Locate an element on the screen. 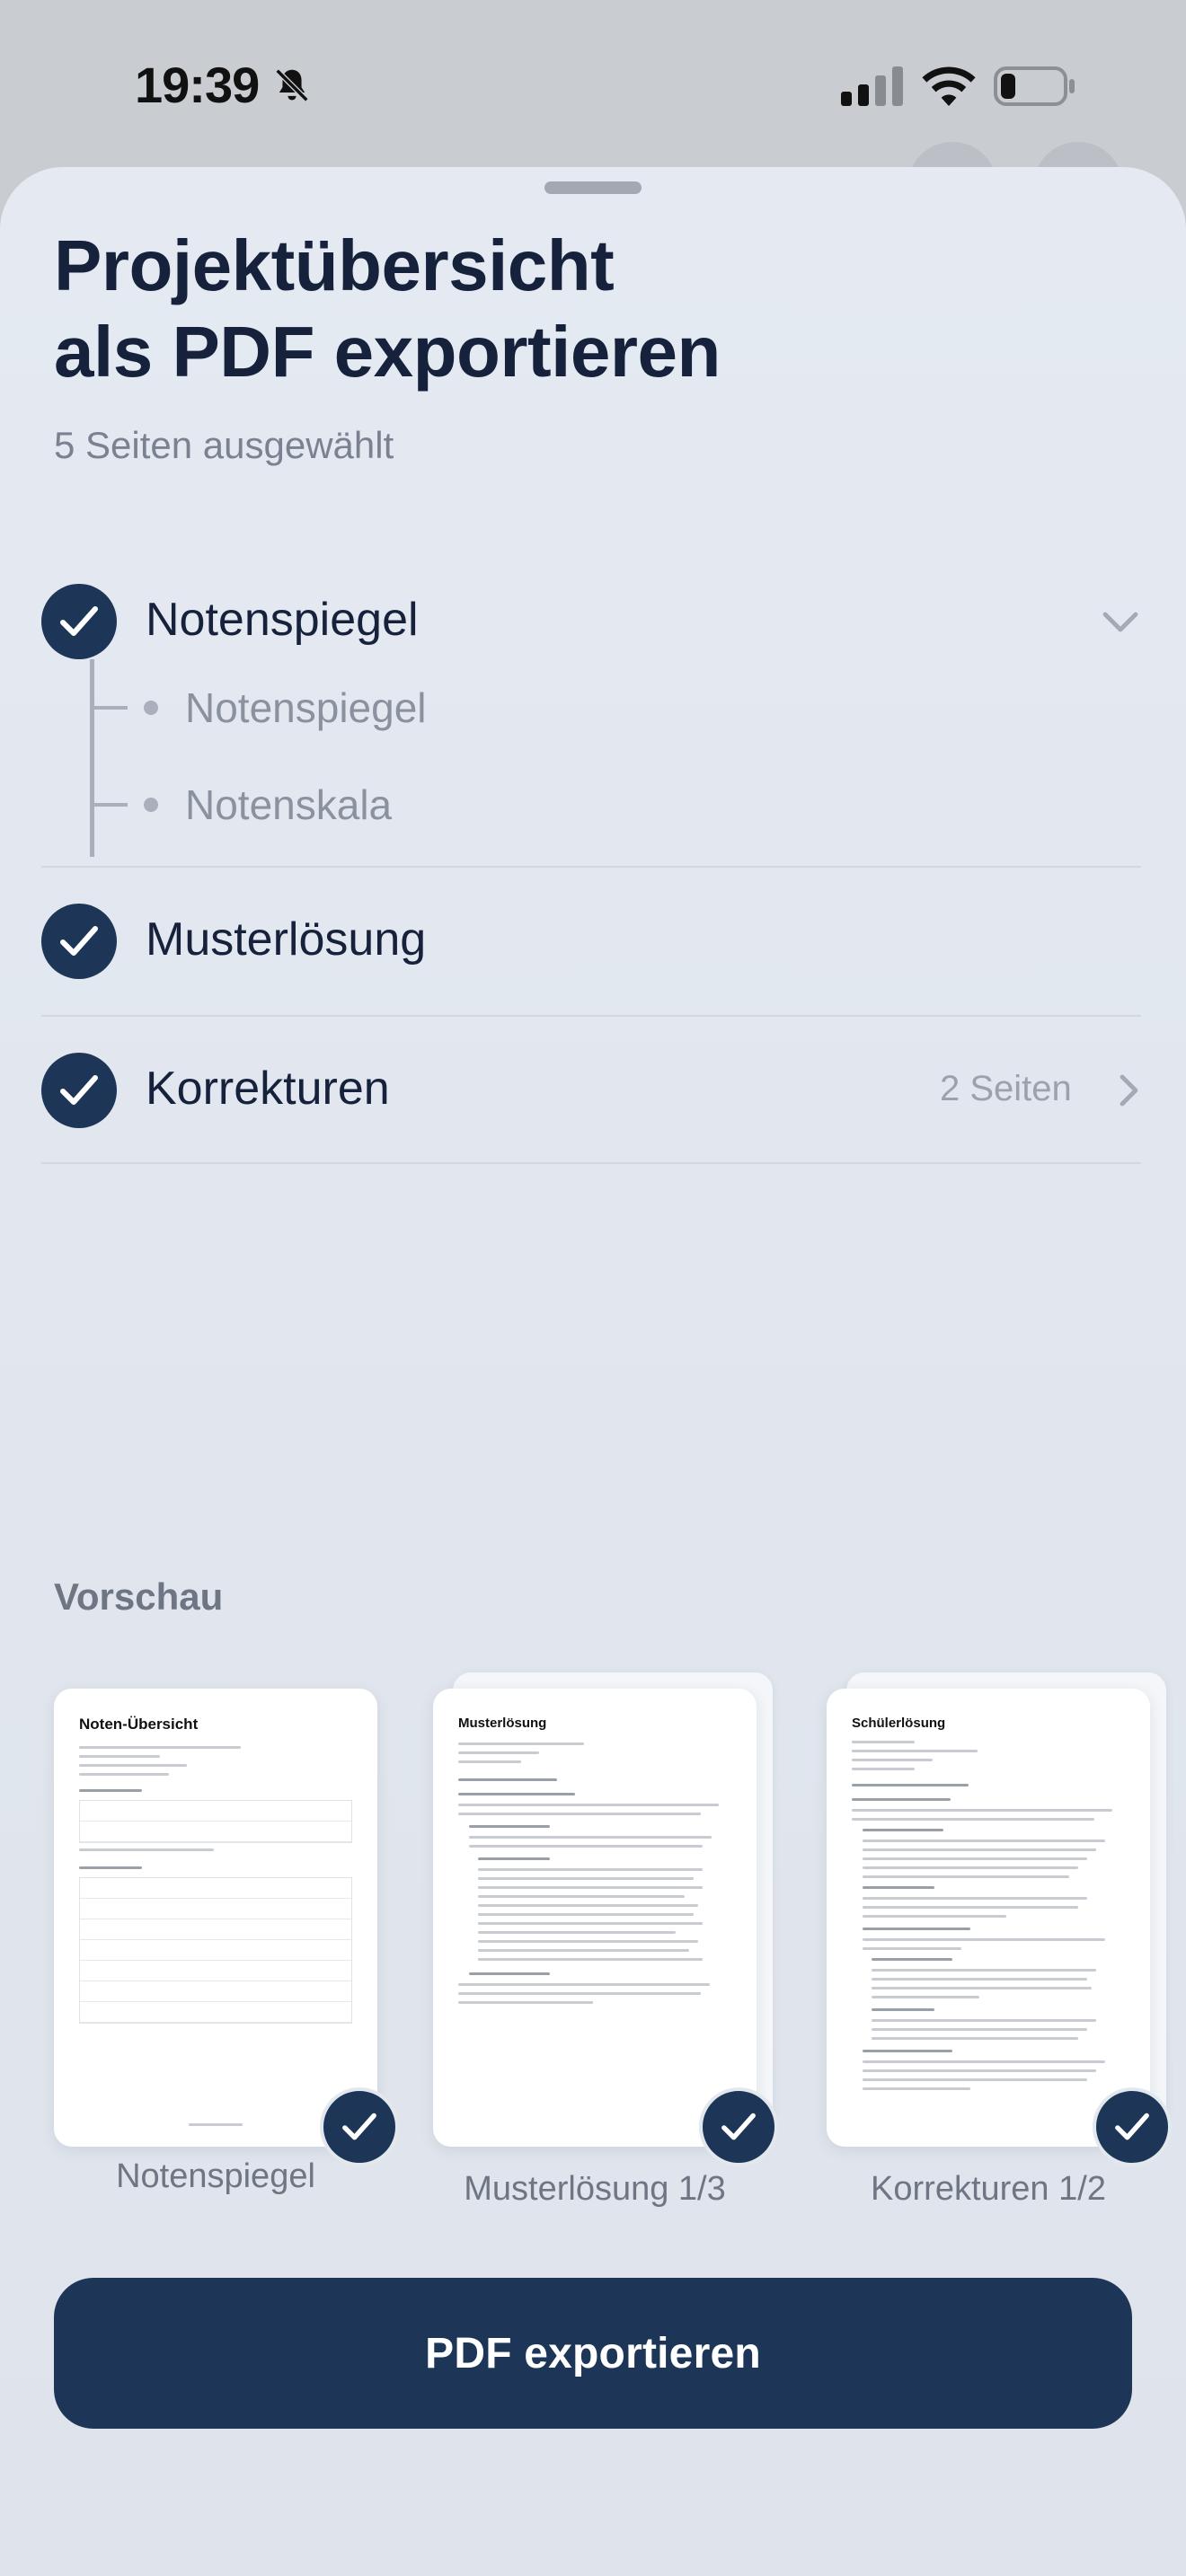 The height and width of the screenshot is (2576, 1186). preview-card-korrekturen: Schülerlösung Korrekturen 1/2 is located at coordinates (999, 1942).